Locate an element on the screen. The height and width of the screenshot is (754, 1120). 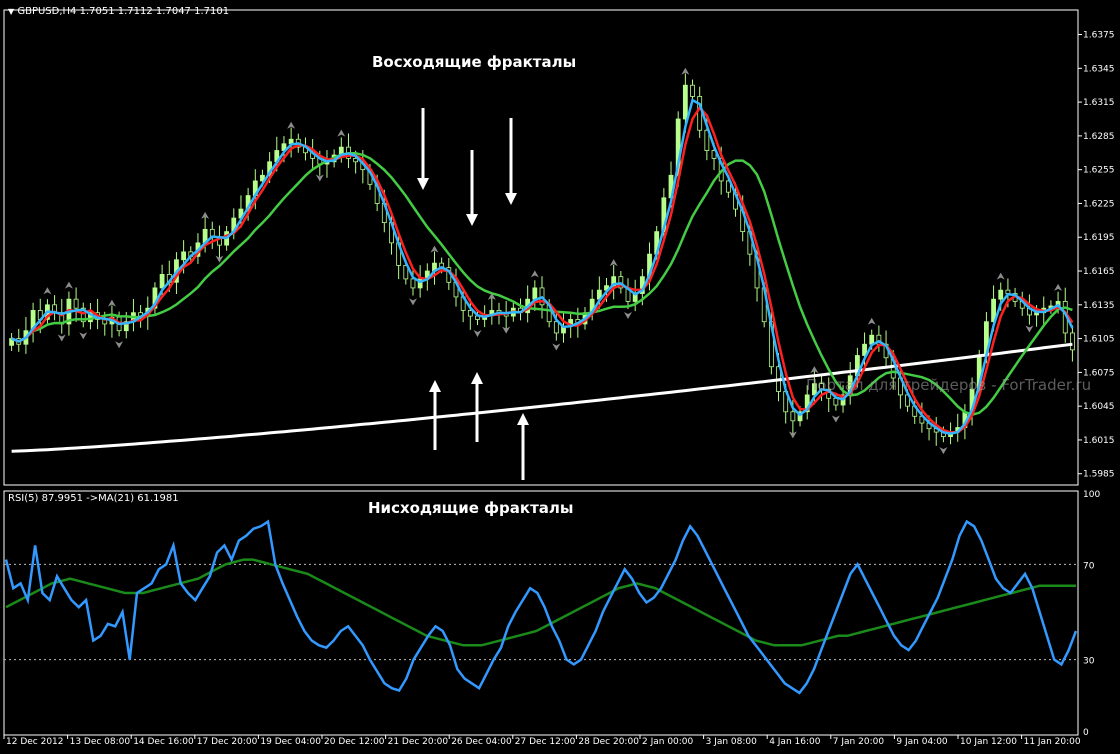
time-tick-label: 3 Jan 08:00 is located at coordinates (732, 742).